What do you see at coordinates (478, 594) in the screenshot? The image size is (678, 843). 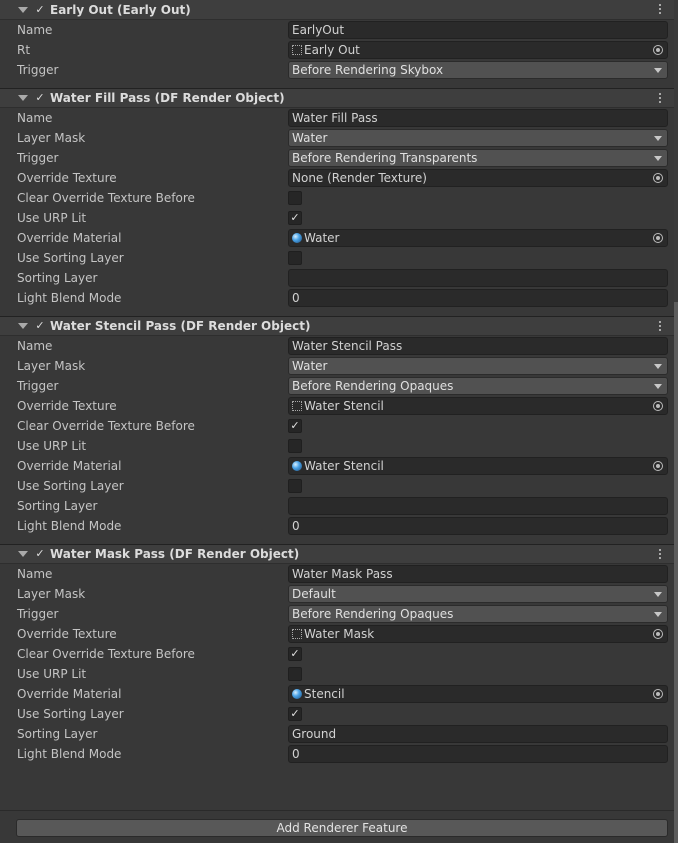 I see `layer-mask-dropdown: Default` at bounding box center [478, 594].